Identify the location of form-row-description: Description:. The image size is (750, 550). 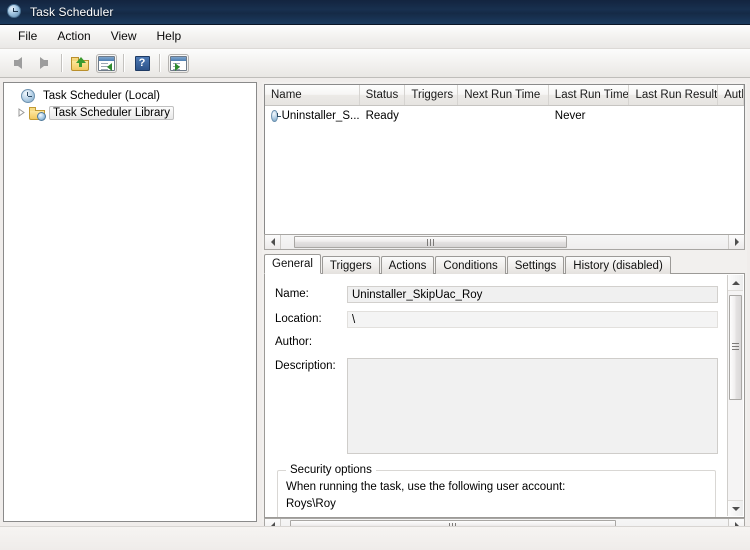
(501, 406).